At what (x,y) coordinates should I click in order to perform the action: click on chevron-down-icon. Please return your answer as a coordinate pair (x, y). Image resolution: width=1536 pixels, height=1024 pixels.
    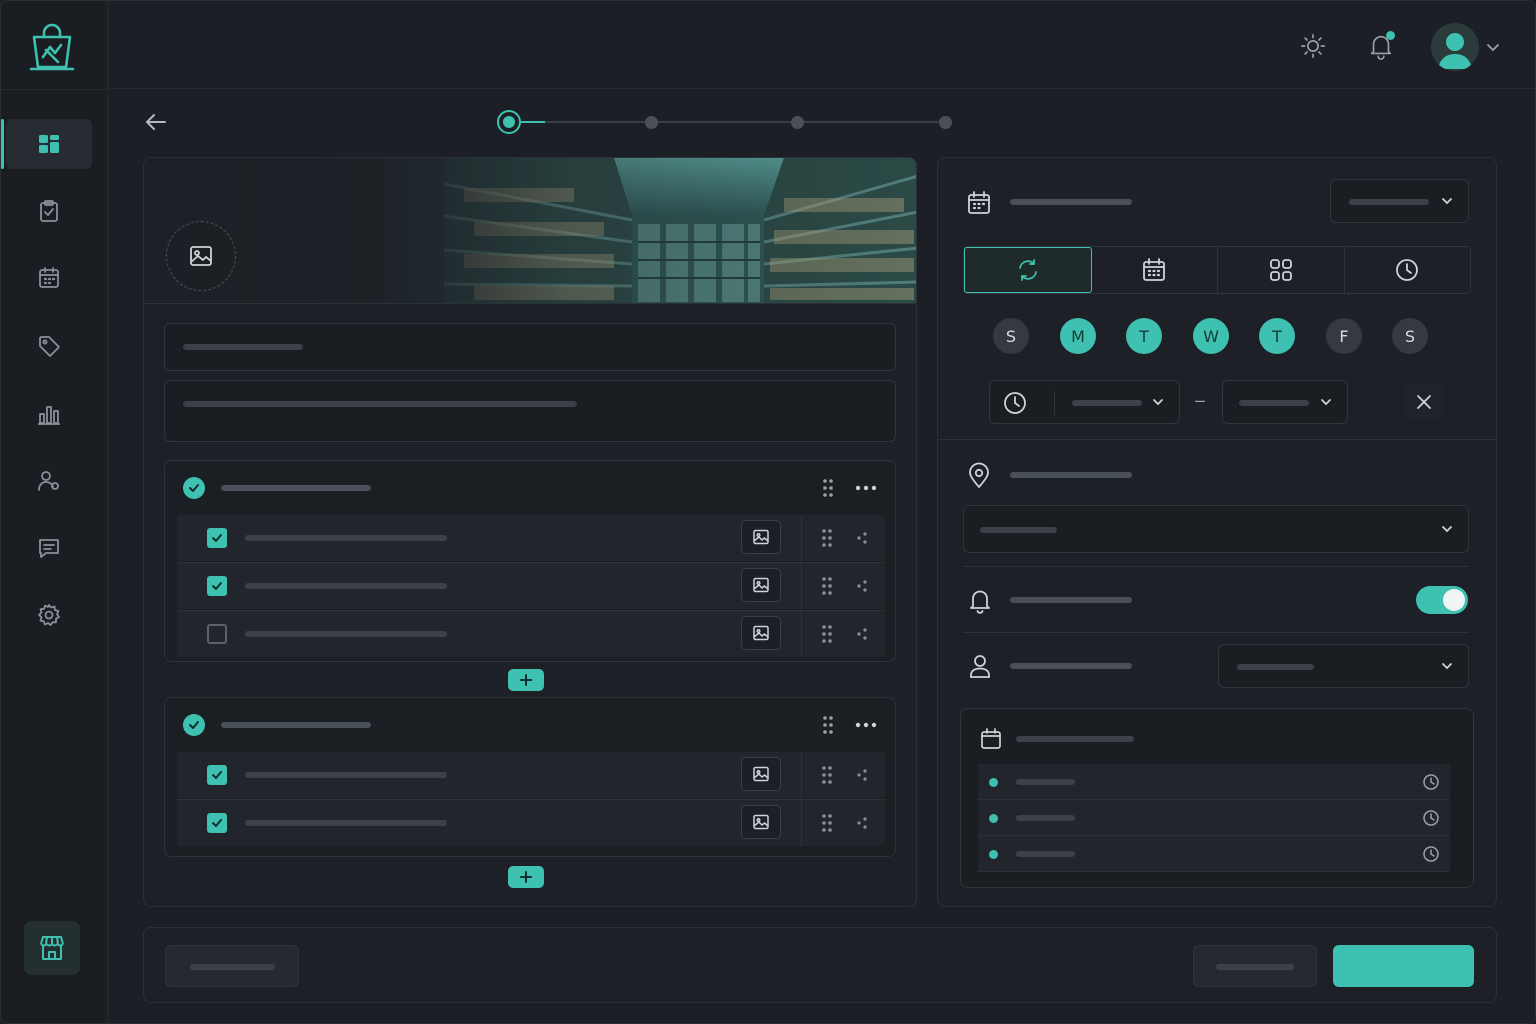
    Looking at the image, I should click on (1158, 402).